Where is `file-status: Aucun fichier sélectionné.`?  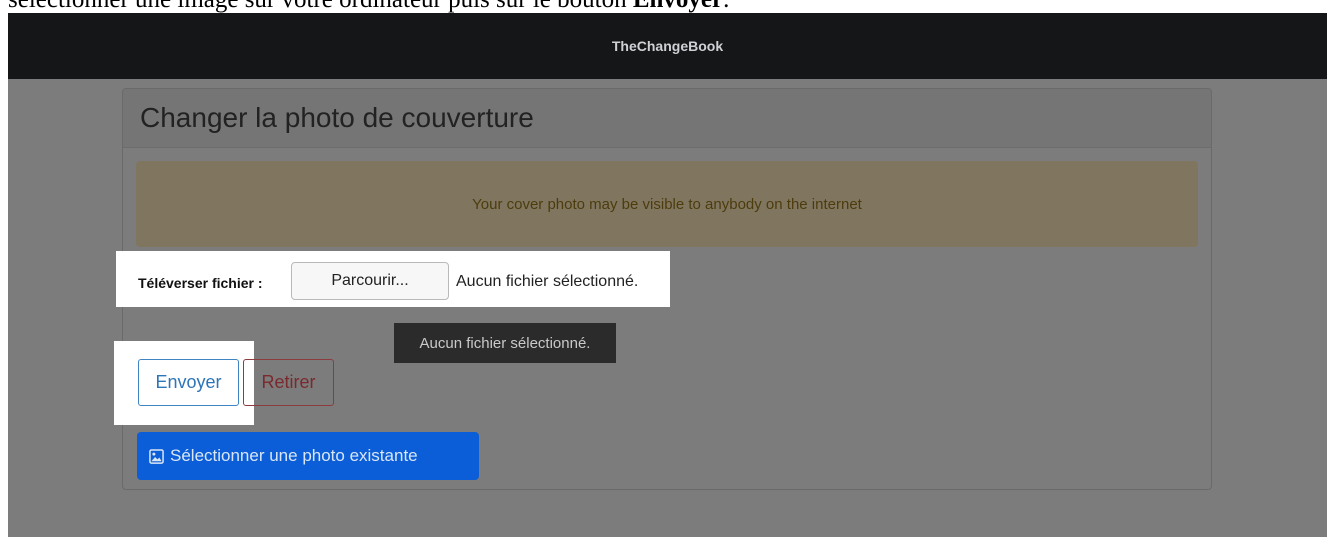 file-status: Aucun fichier sélectionné. is located at coordinates (547, 281).